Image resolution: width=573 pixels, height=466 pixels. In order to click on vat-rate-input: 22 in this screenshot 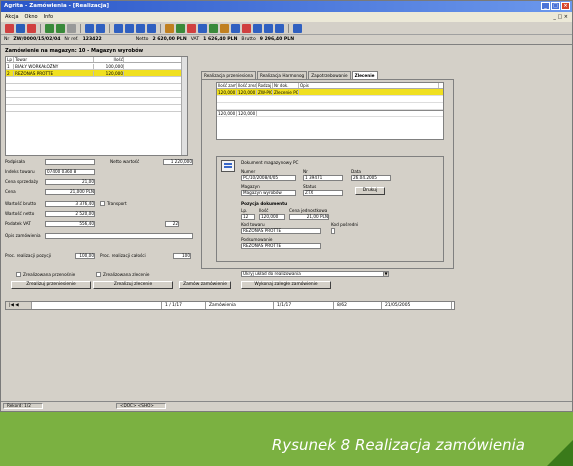, I will do `click(172, 224)`.